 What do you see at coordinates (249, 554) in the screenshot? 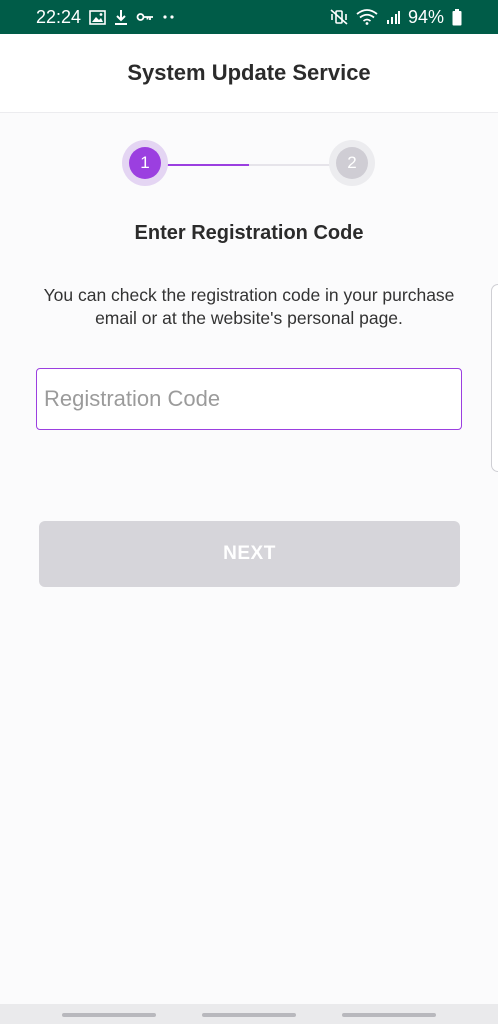
I see `next-button: NEXT` at bounding box center [249, 554].